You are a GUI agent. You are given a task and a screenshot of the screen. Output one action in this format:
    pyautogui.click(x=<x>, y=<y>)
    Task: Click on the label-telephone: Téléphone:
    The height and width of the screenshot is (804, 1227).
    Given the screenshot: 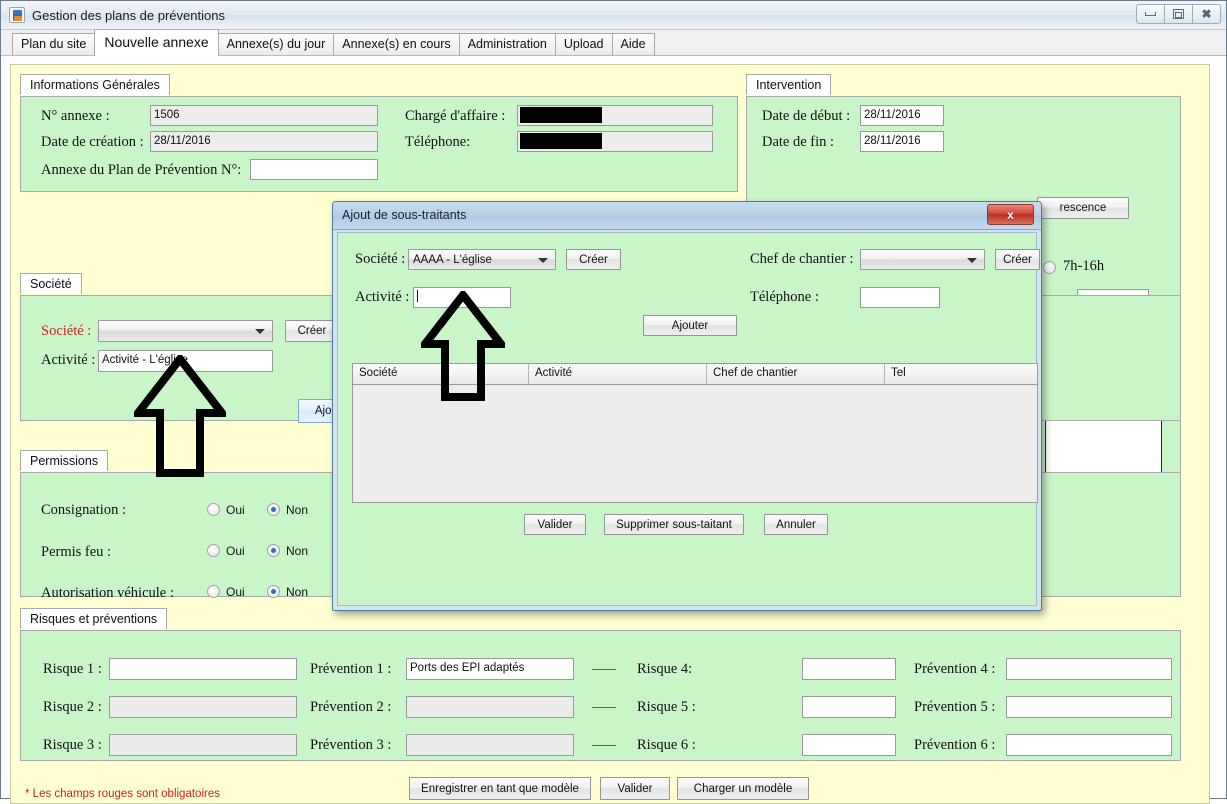 What is the action you would take?
    pyautogui.click(x=438, y=142)
    